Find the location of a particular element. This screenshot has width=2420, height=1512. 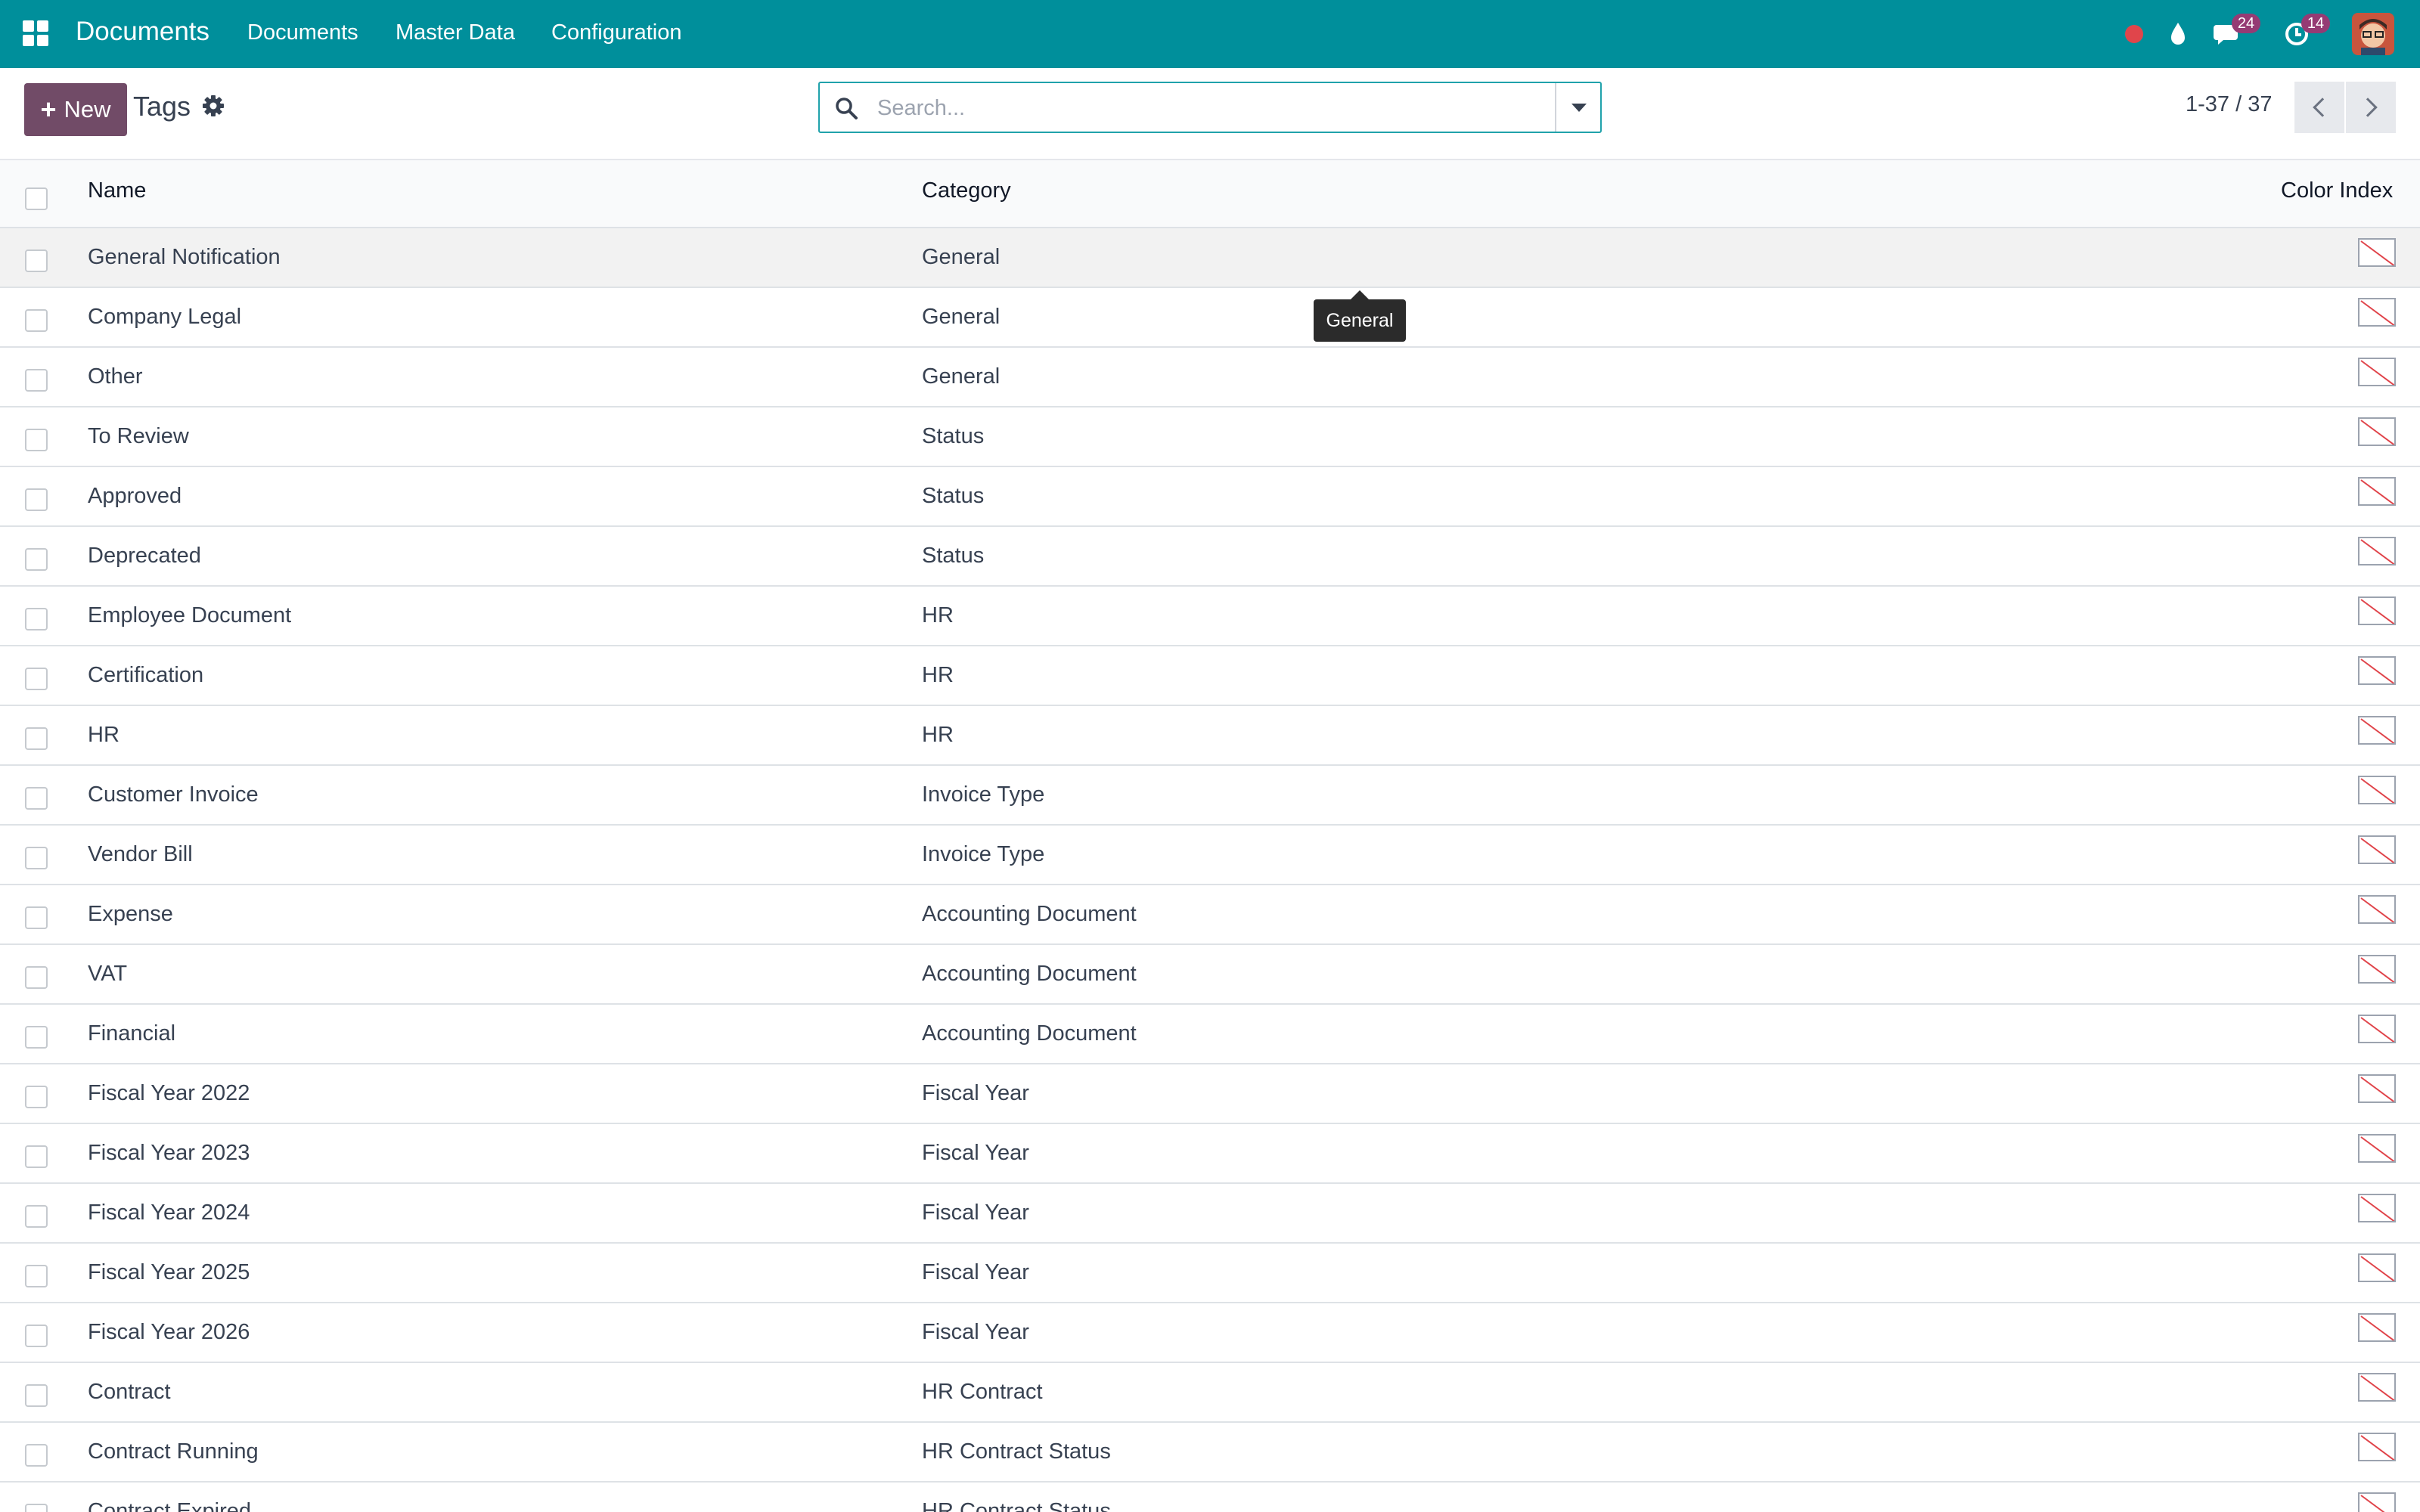

column-header-name: Name is located at coordinates (117, 190).